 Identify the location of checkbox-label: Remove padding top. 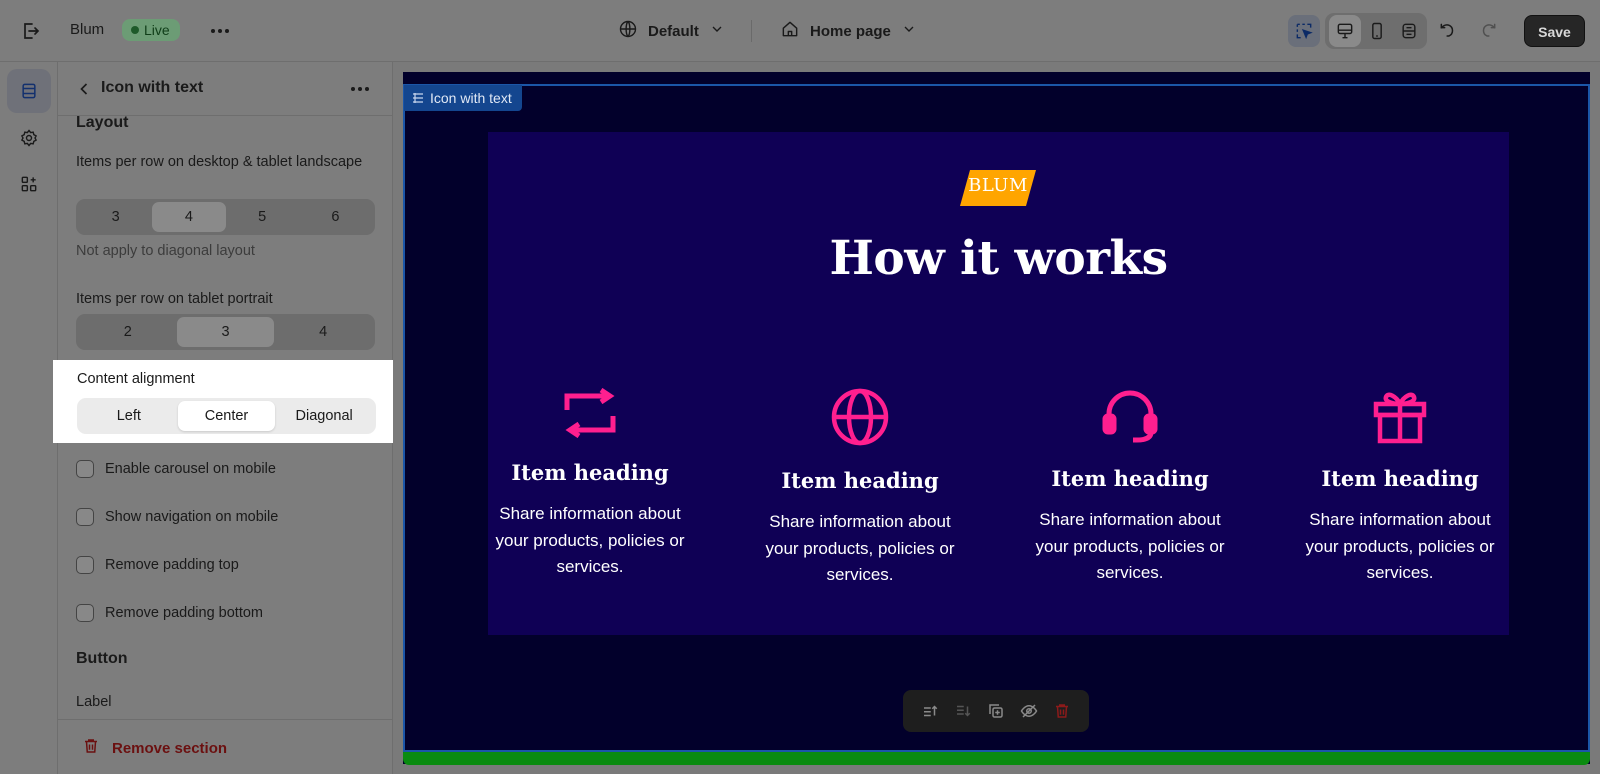
(172, 565).